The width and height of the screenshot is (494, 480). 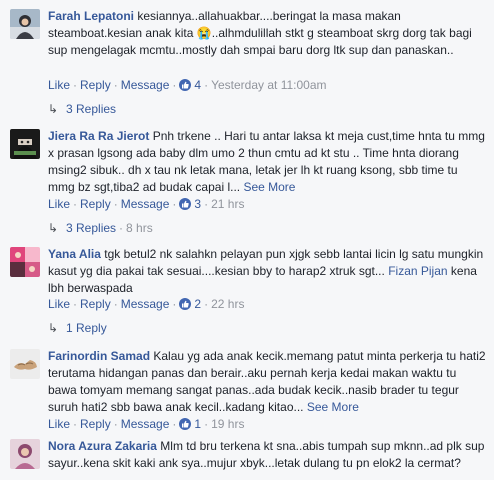 I want to click on comment-timestamp: 22 hrs, so click(x=227, y=304).